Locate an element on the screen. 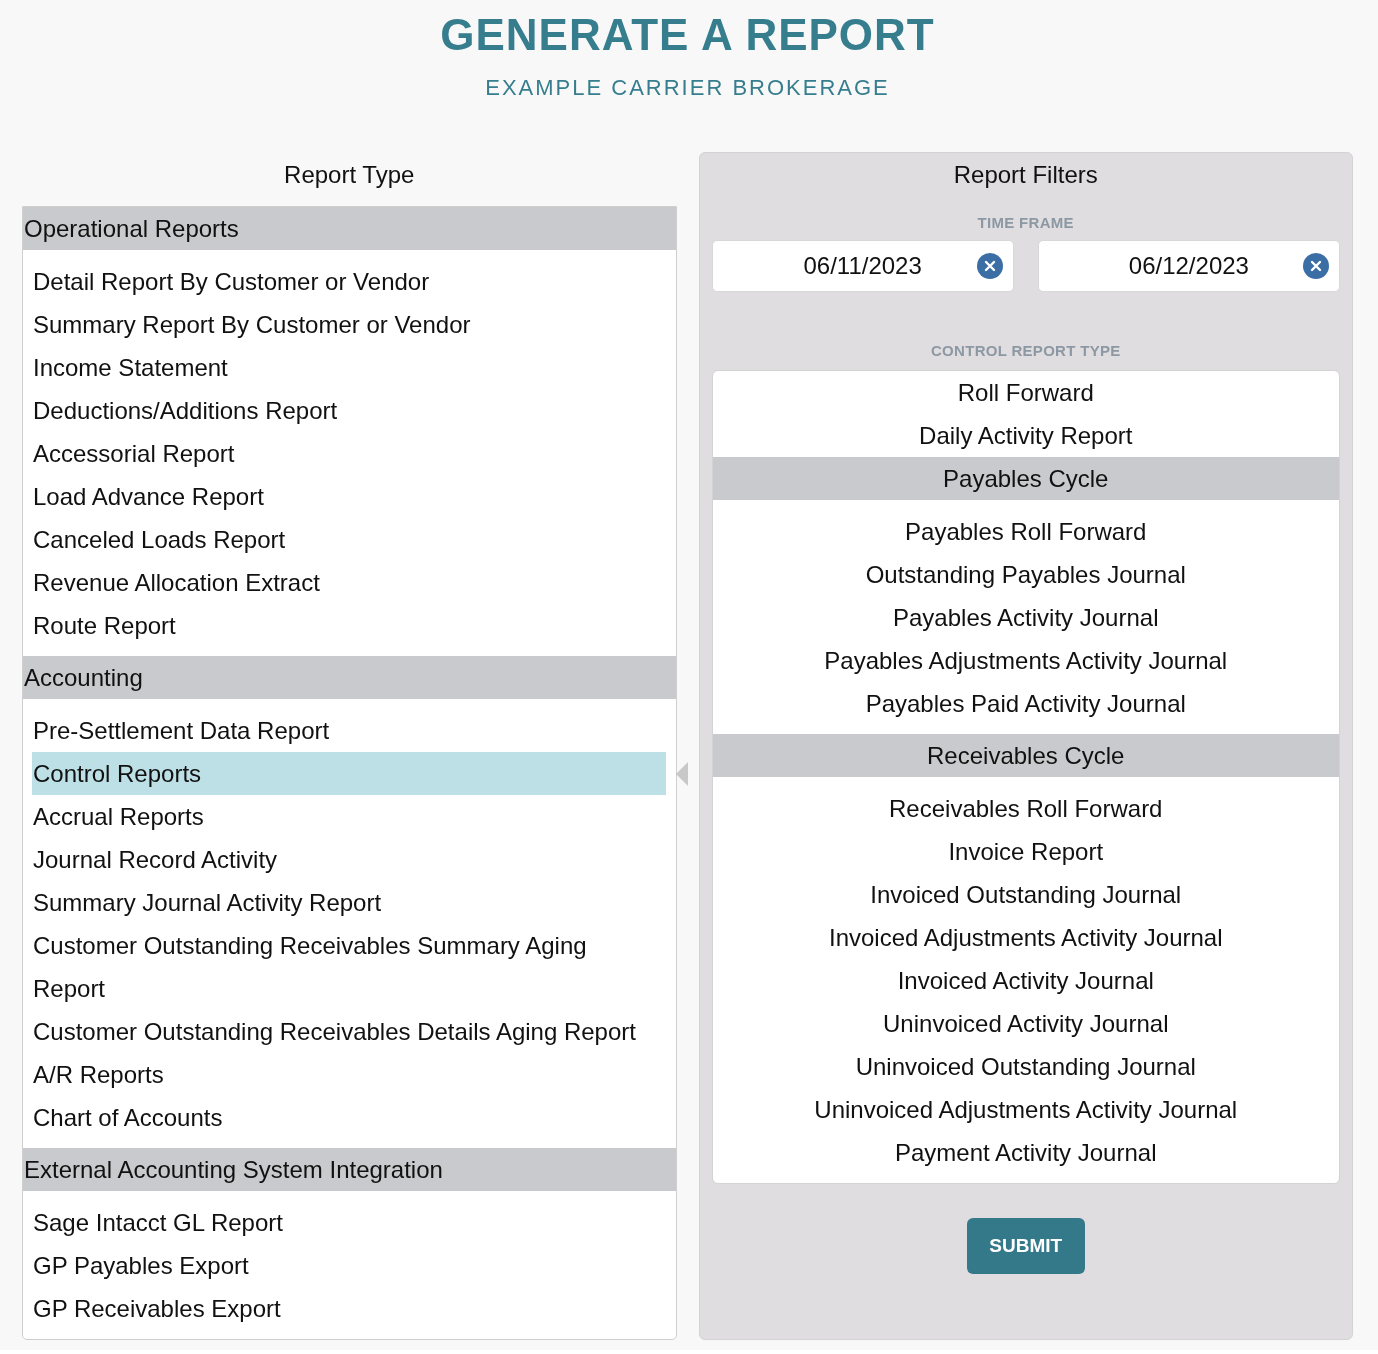  report-type-item: GP Receivables Export is located at coordinates (349, 1308).